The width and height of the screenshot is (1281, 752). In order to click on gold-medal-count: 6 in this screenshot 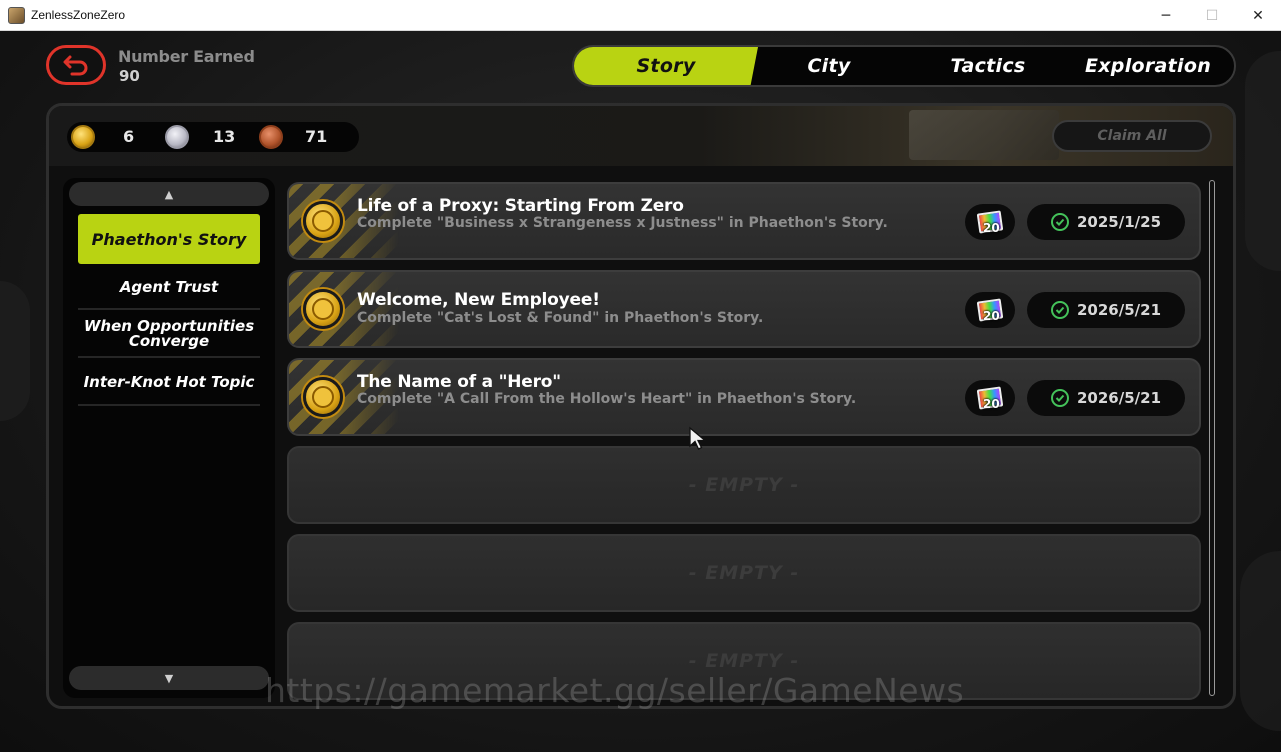, I will do `click(129, 136)`.